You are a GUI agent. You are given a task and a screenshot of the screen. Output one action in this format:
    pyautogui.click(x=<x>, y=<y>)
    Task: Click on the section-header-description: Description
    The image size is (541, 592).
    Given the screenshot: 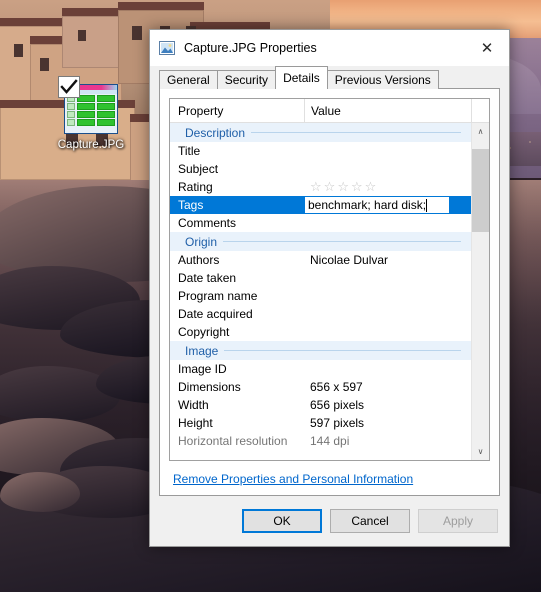 What is the action you would take?
    pyautogui.click(x=320, y=132)
    